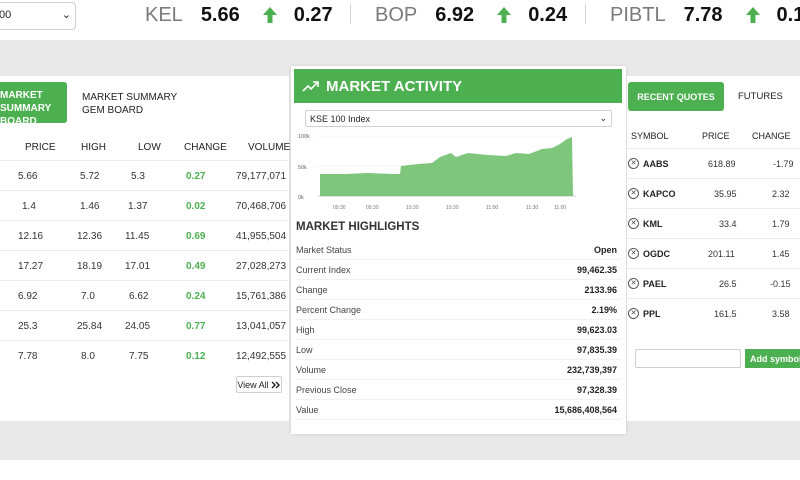  Describe the element at coordinates (144, 235) in the screenshot. I see `table-row: 12.16 12.36 11.45 0.69 41,955,504` at that location.